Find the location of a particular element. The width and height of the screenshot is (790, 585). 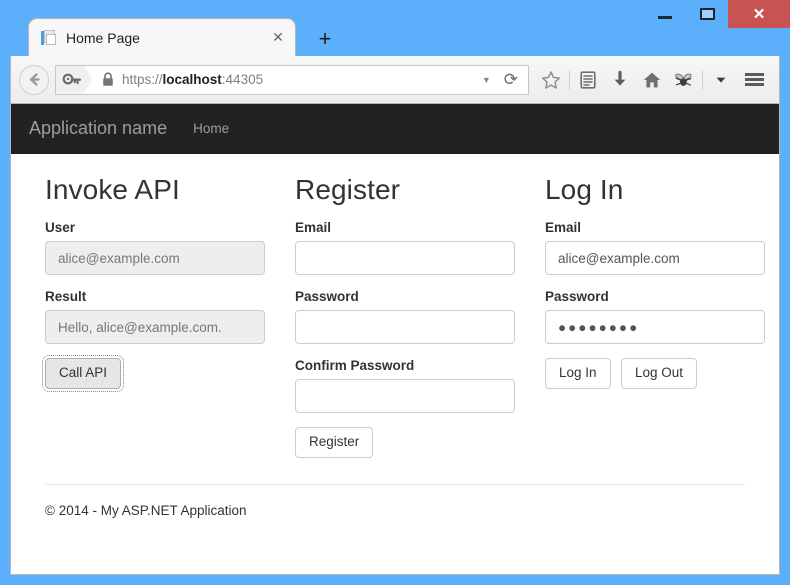

back-arrow-icon is located at coordinates (34, 79).